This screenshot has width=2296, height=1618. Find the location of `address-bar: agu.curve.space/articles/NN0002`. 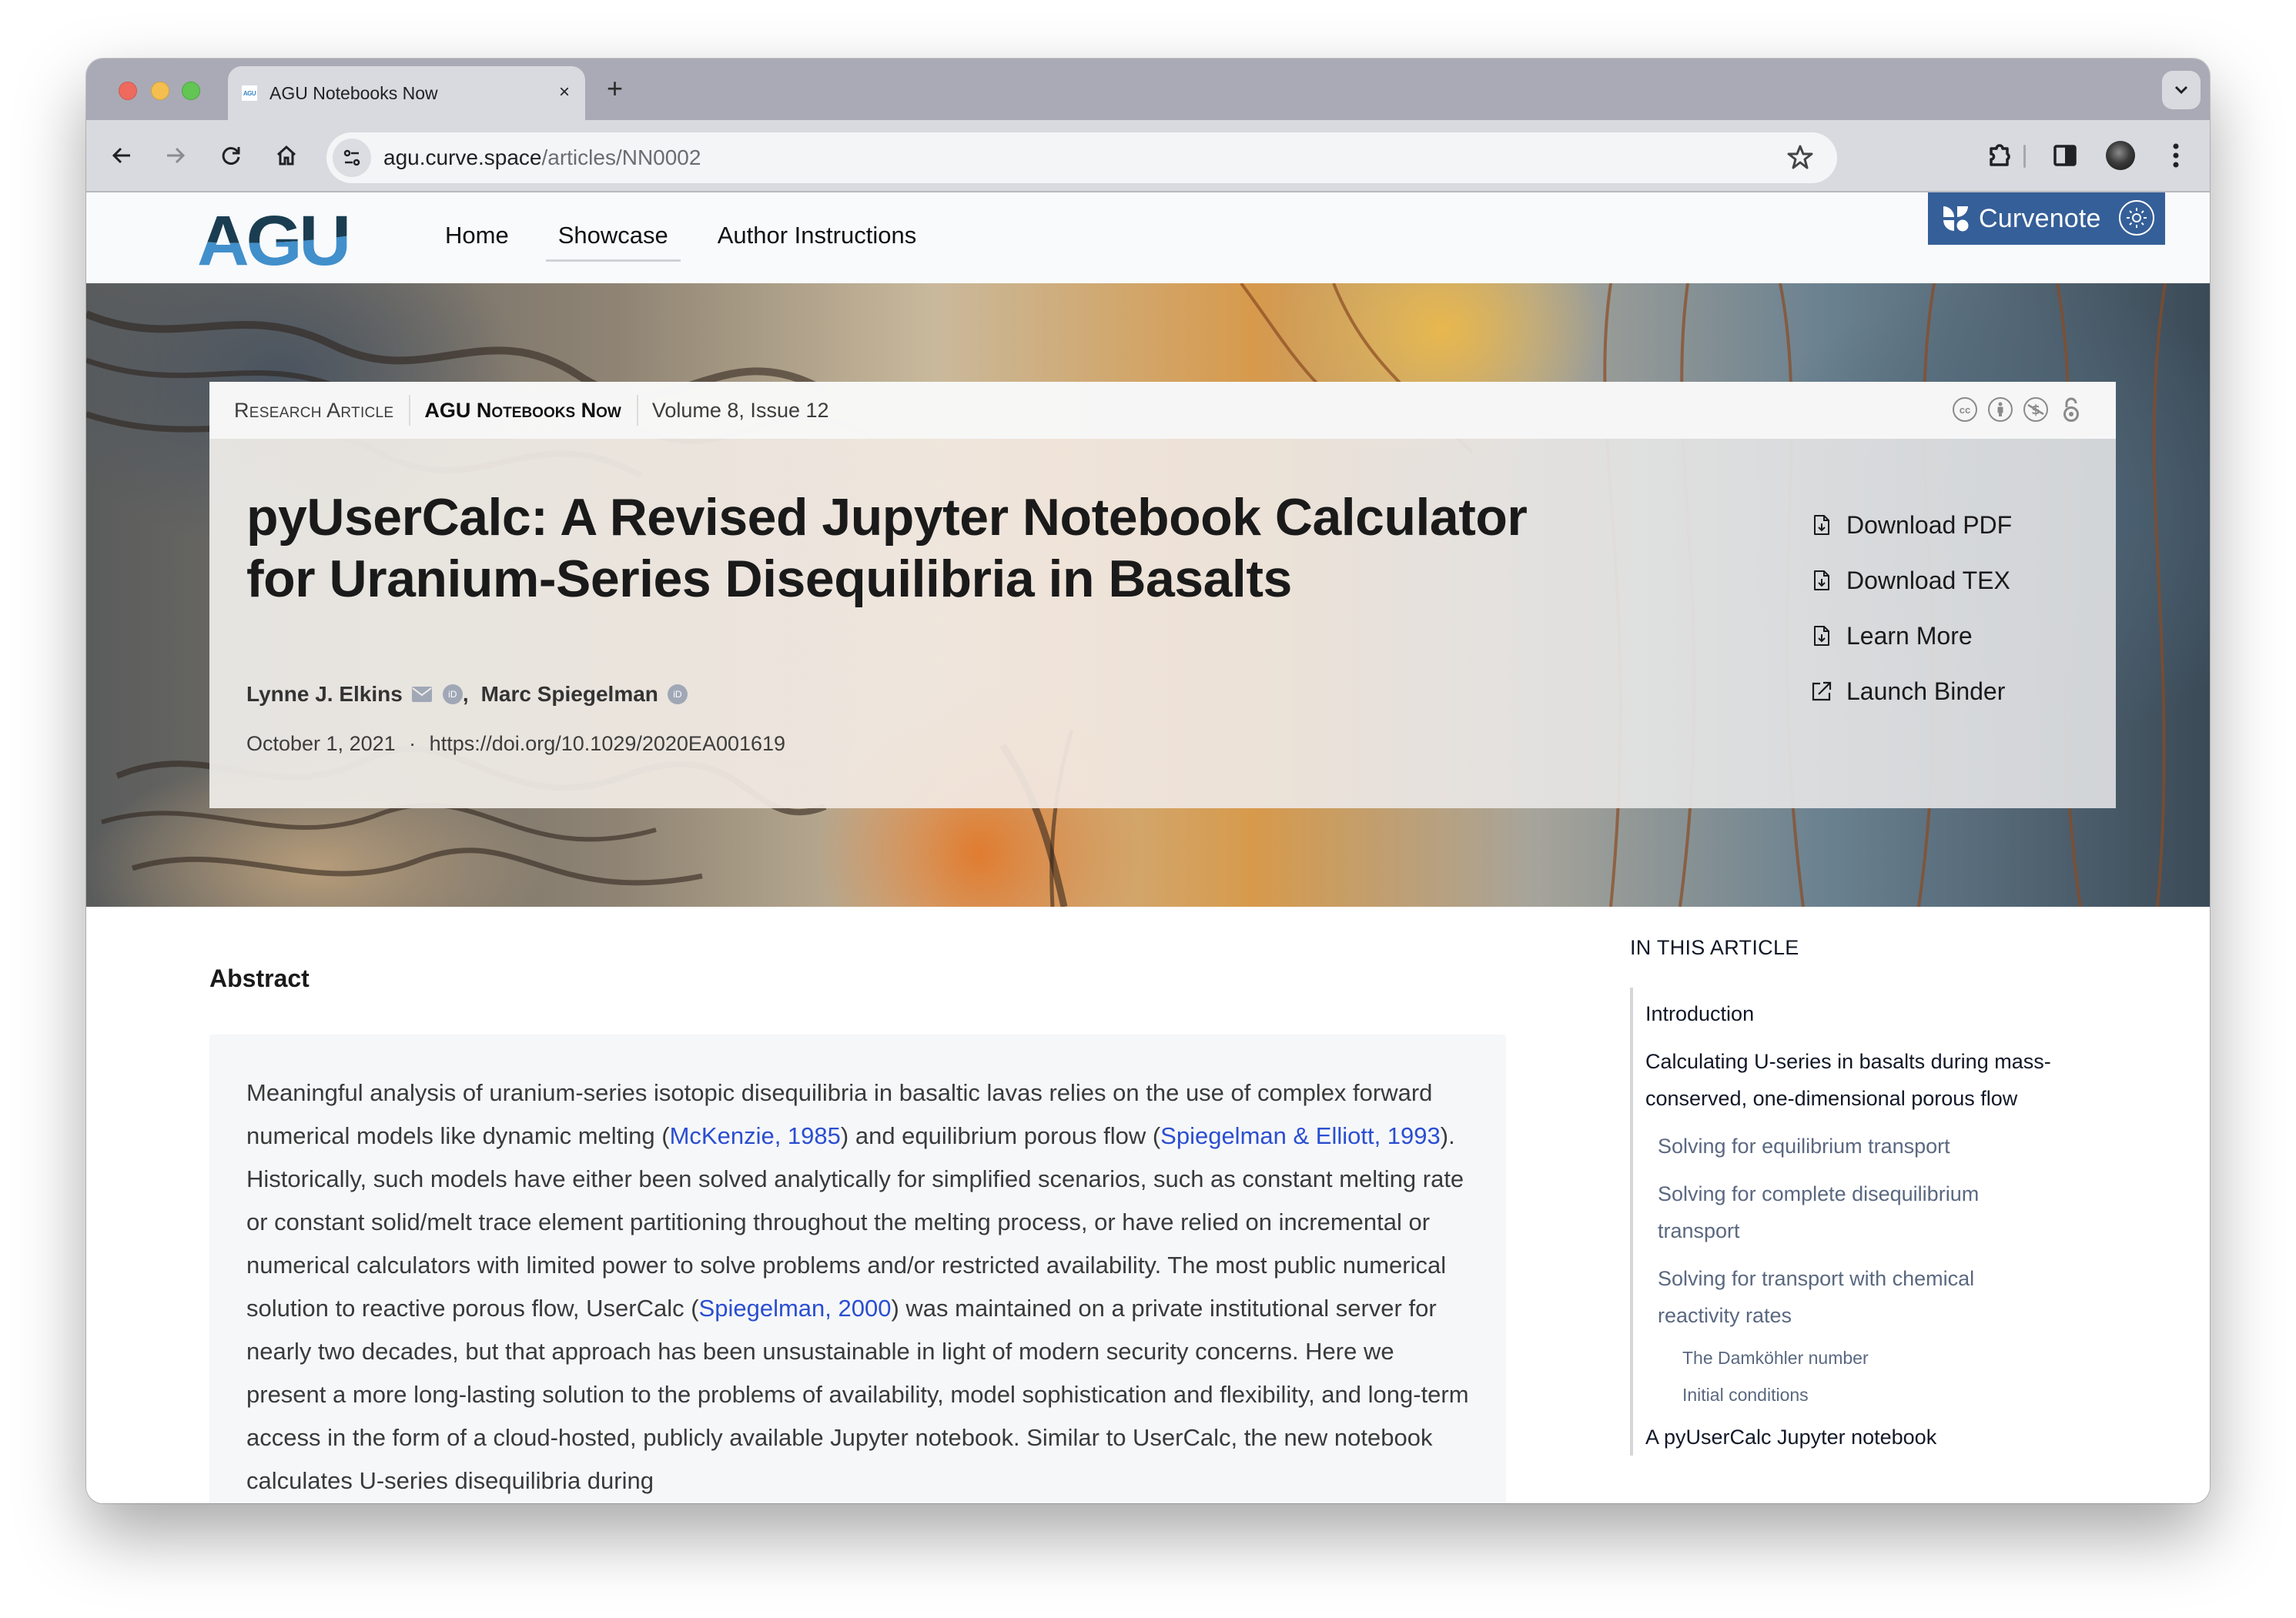

address-bar: agu.curve.space/articles/NN0002 is located at coordinates (1081, 158).